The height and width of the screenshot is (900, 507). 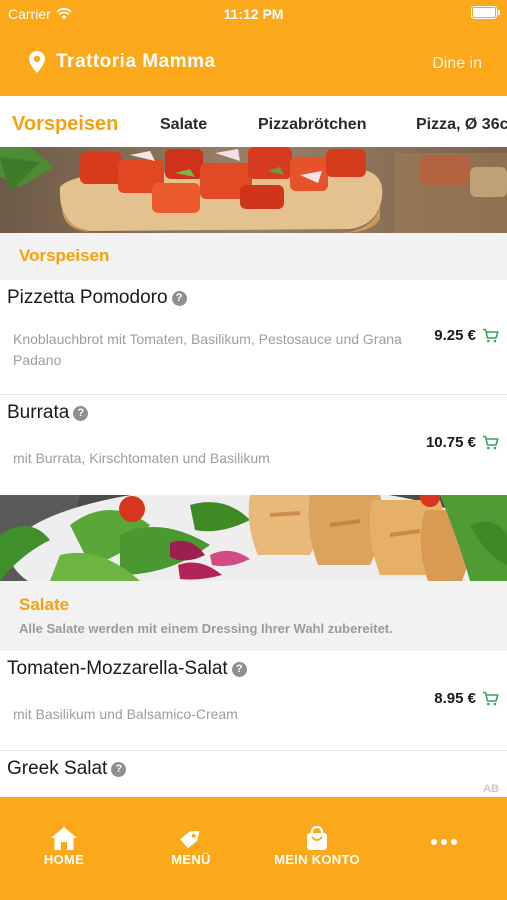 I want to click on item-description: mit Basilikum und Balsamico-Cream, so click(x=125, y=714).